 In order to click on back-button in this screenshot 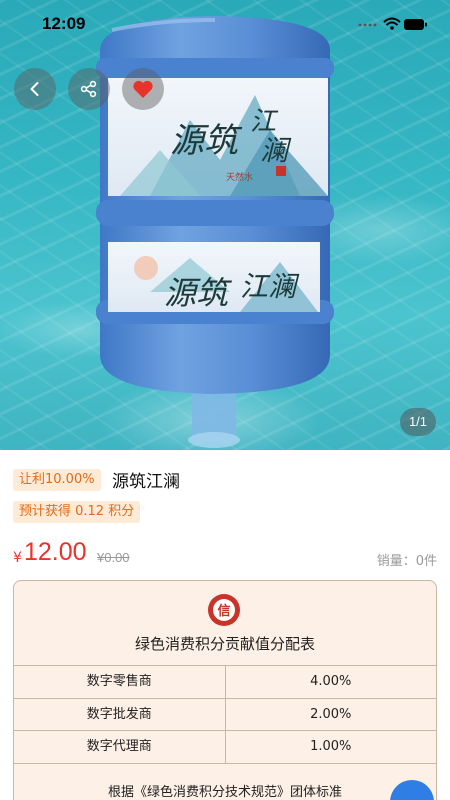, I will do `click(35, 89)`.